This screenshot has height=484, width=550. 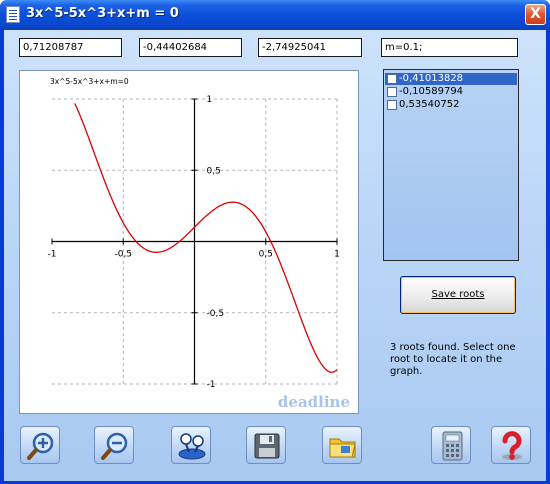 What do you see at coordinates (214, 171) in the screenshot?
I see `y-tick-label: 0,5` at bounding box center [214, 171].